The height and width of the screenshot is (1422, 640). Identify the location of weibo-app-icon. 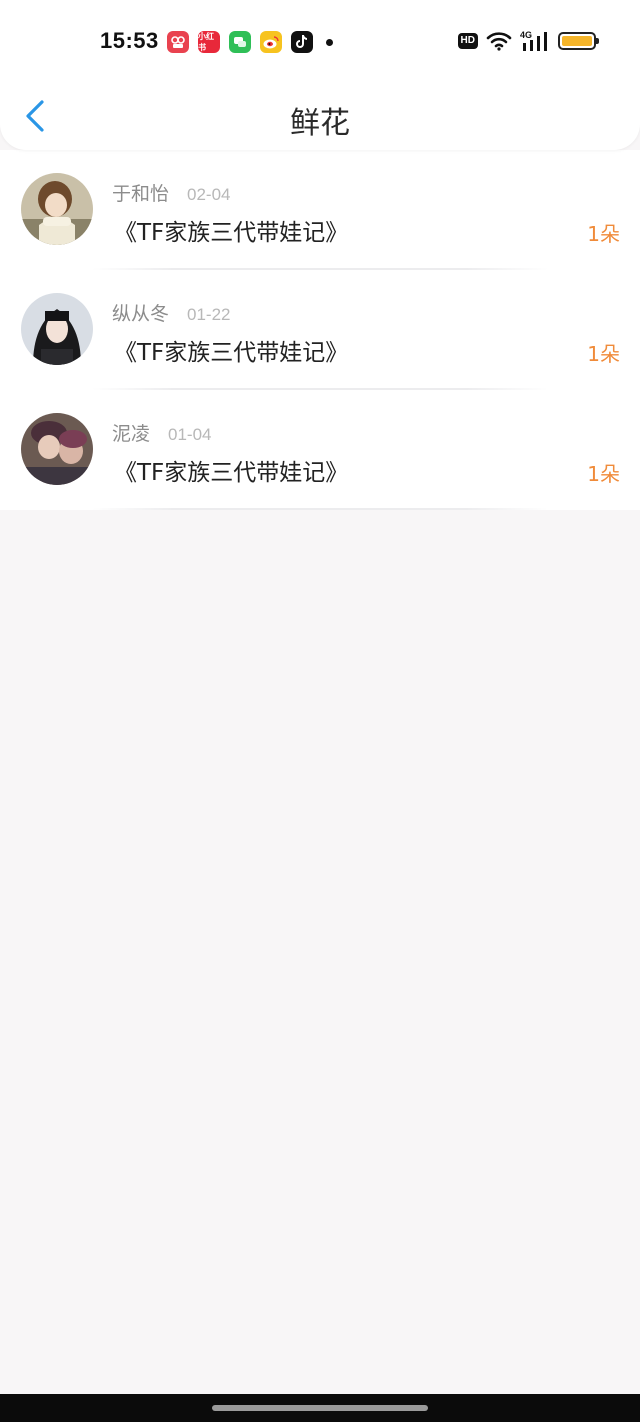
(271, 42).